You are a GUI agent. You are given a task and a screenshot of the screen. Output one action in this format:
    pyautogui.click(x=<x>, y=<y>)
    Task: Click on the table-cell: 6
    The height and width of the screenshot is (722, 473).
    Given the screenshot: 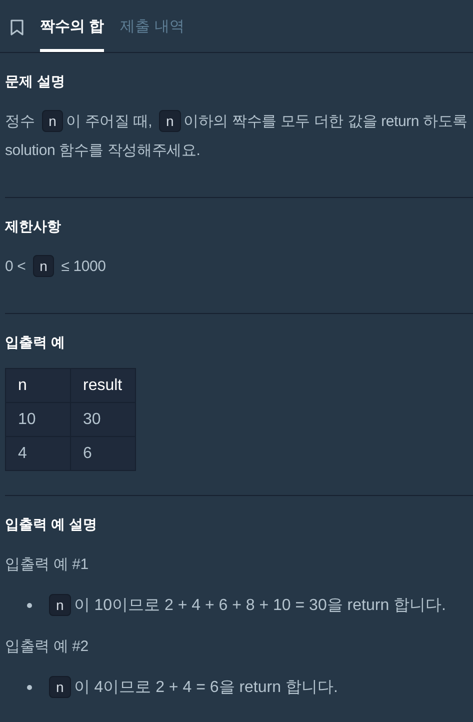 What is the action you would take?
    pyautogui.click(x=103, y=453)
    